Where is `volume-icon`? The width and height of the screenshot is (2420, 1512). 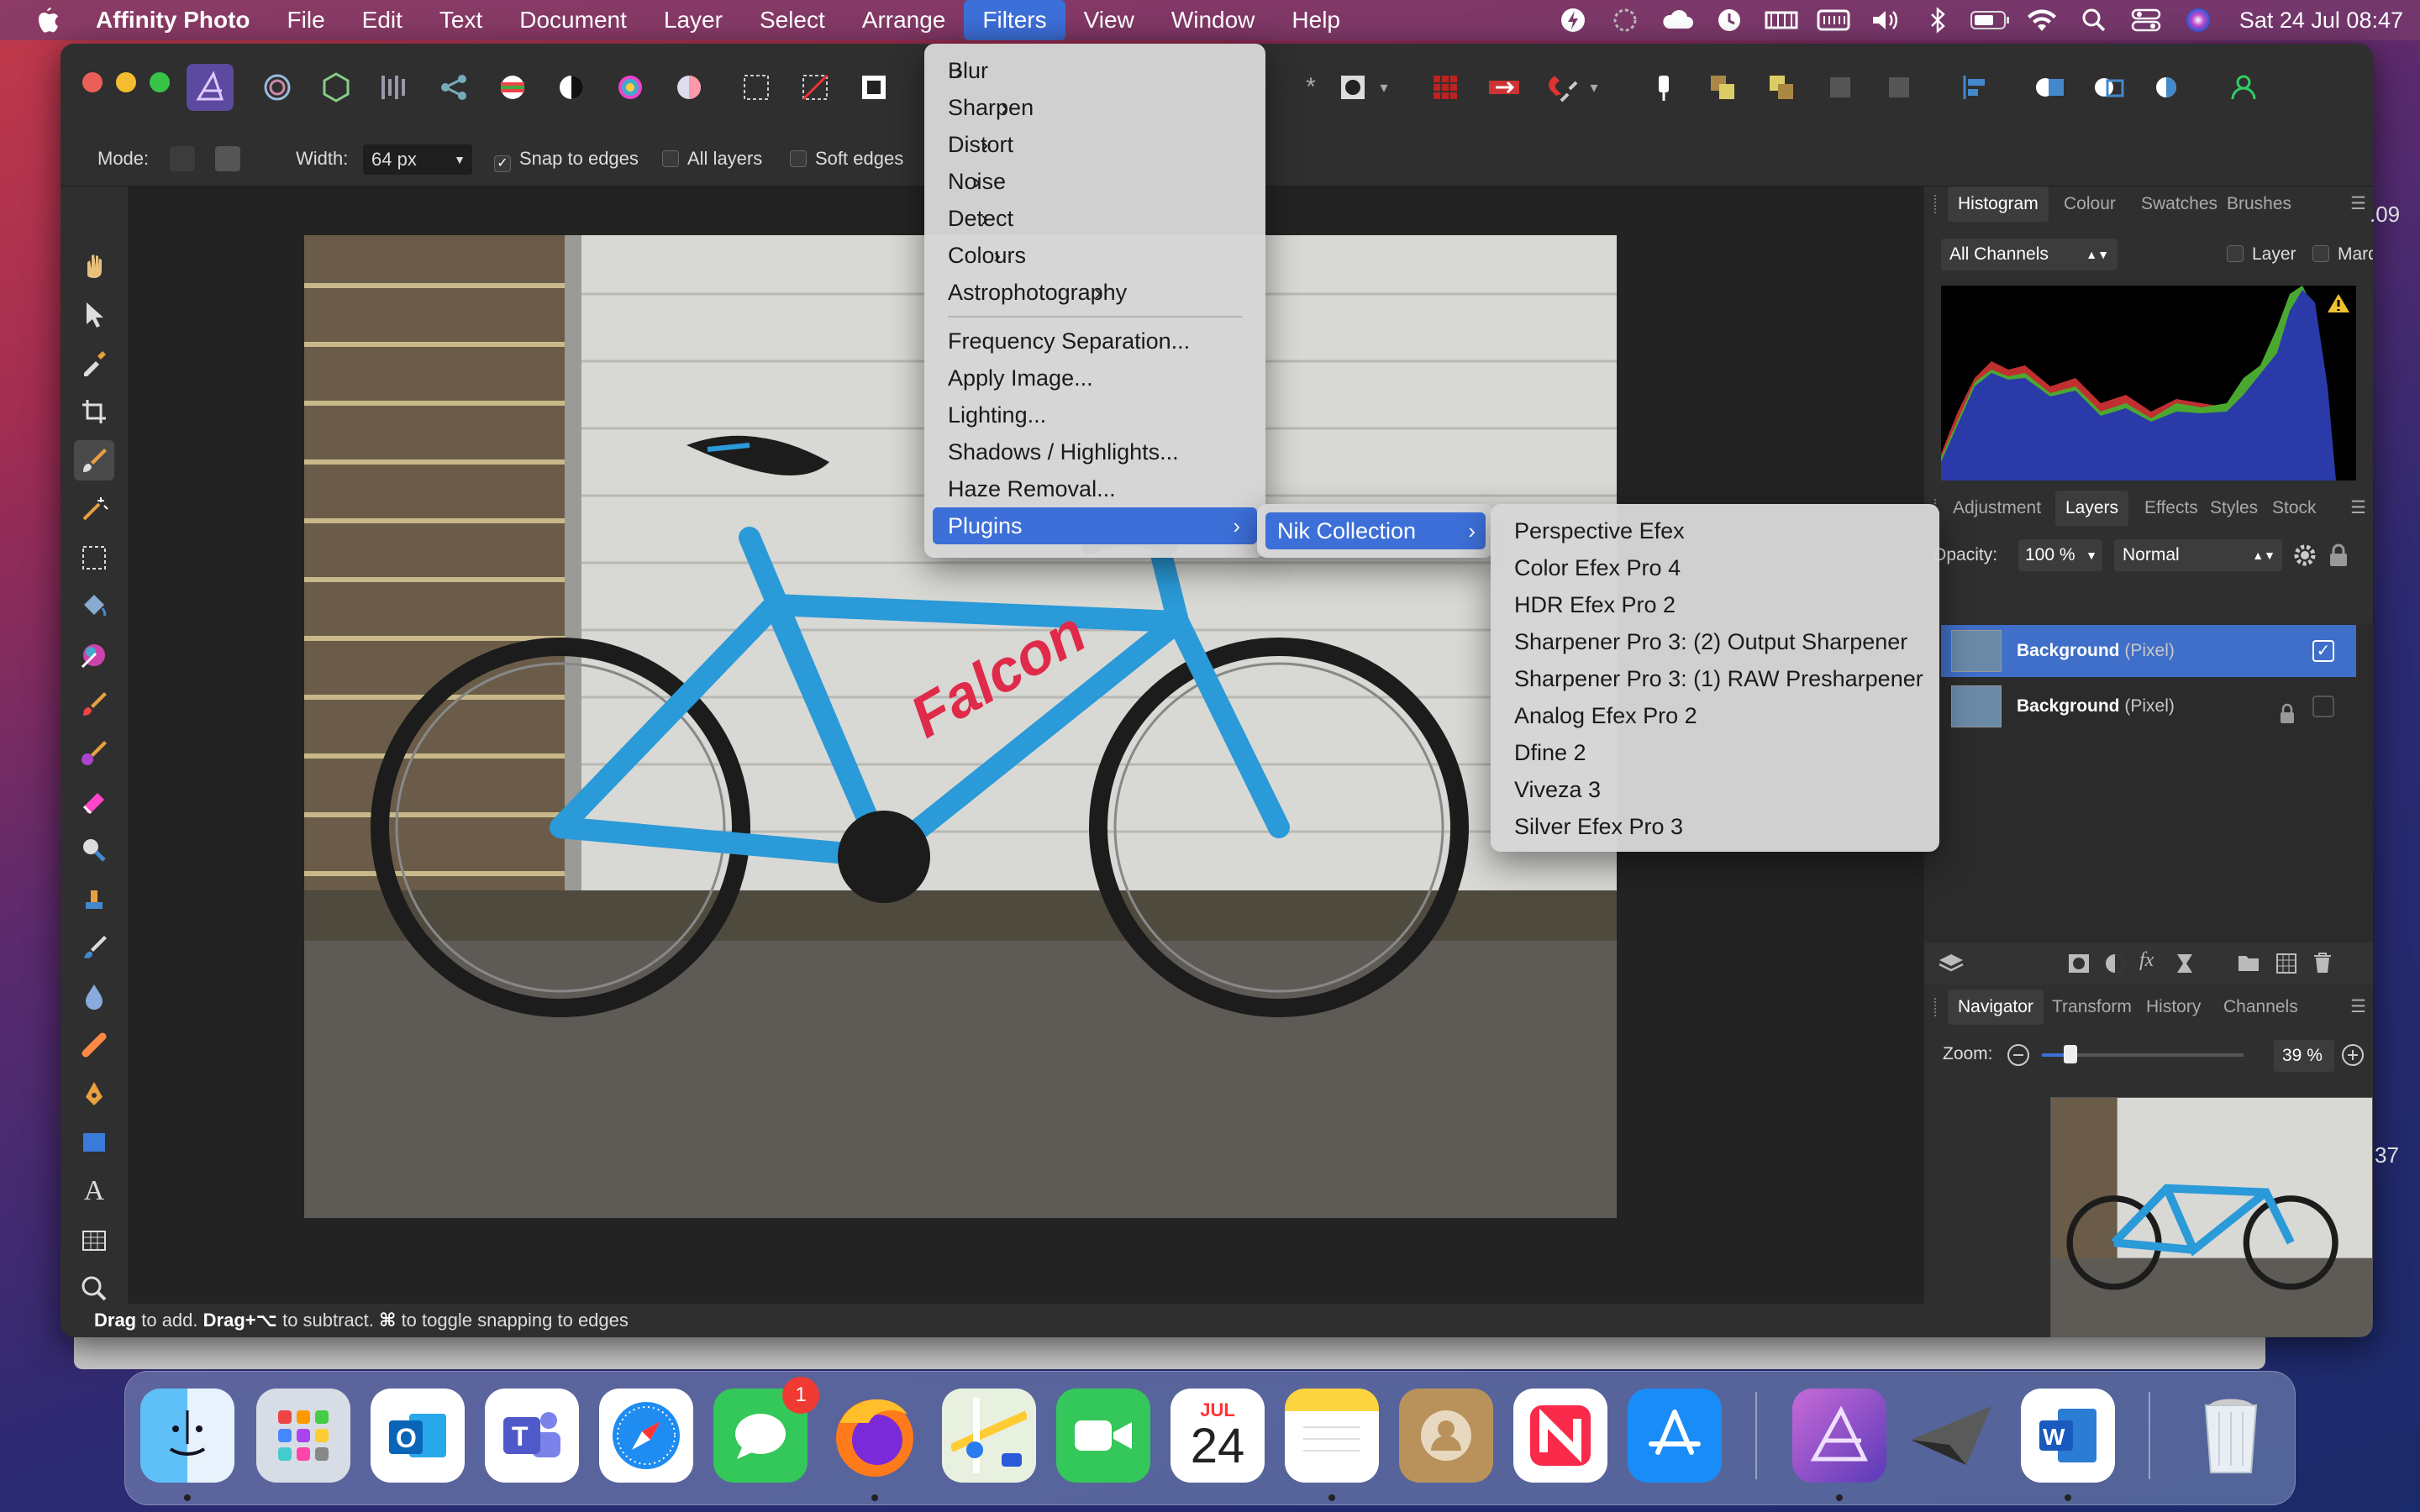
volume-icon is located at coordinates (1886, 20).